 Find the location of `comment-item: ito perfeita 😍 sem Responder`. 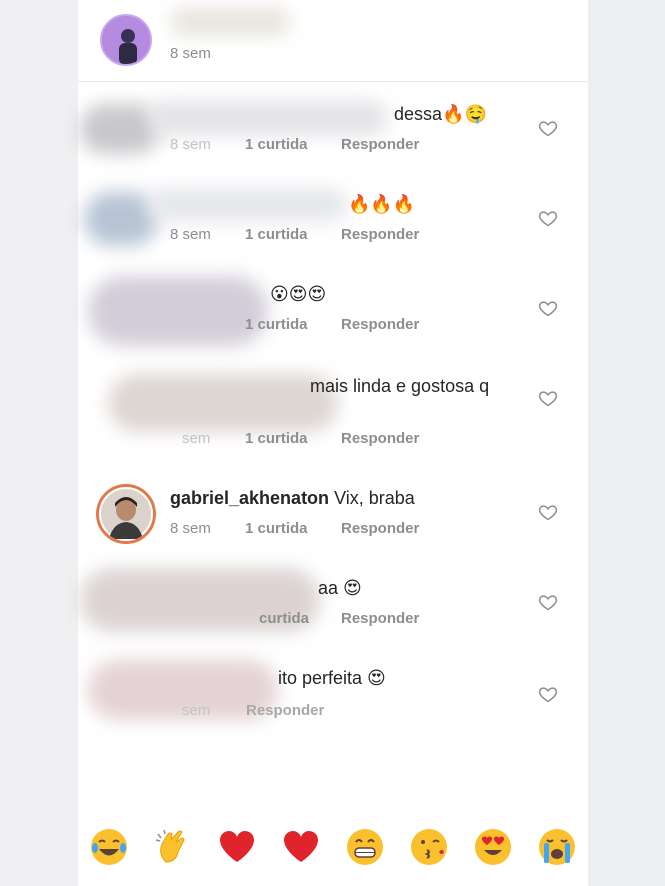

comment-item: ito perfeita 😍 sem Responder is located at coordinates (333, 700).